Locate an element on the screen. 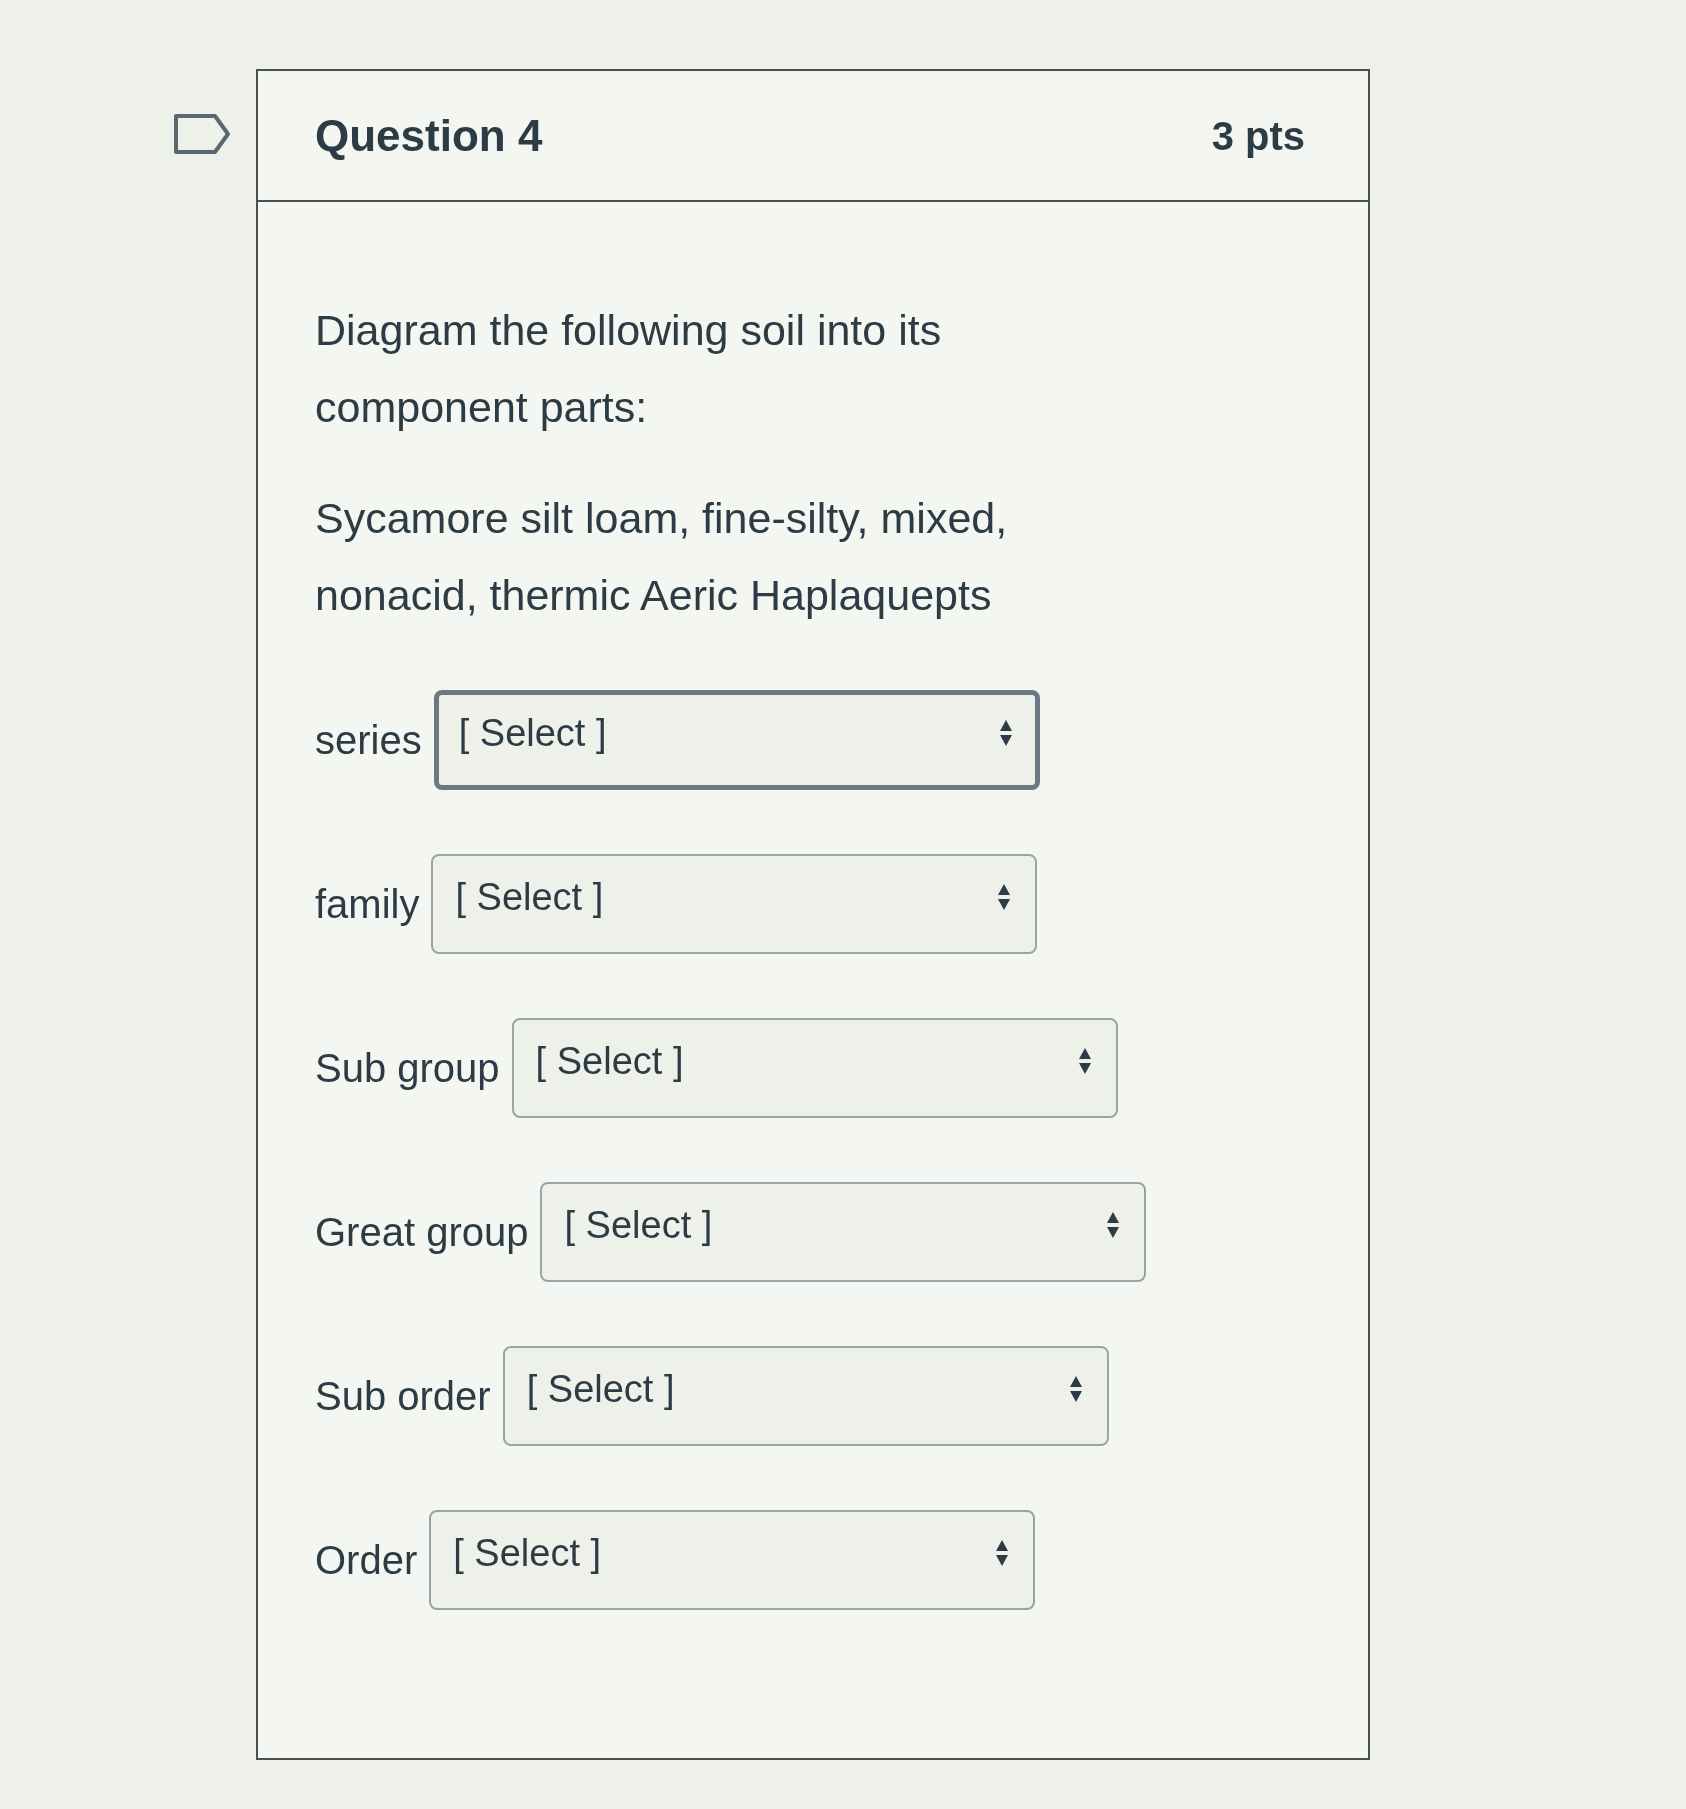 Image resolution: width=1686 pixels, height=1809 pixels. question-title: Question 4 is located at coordinates (429, 135).